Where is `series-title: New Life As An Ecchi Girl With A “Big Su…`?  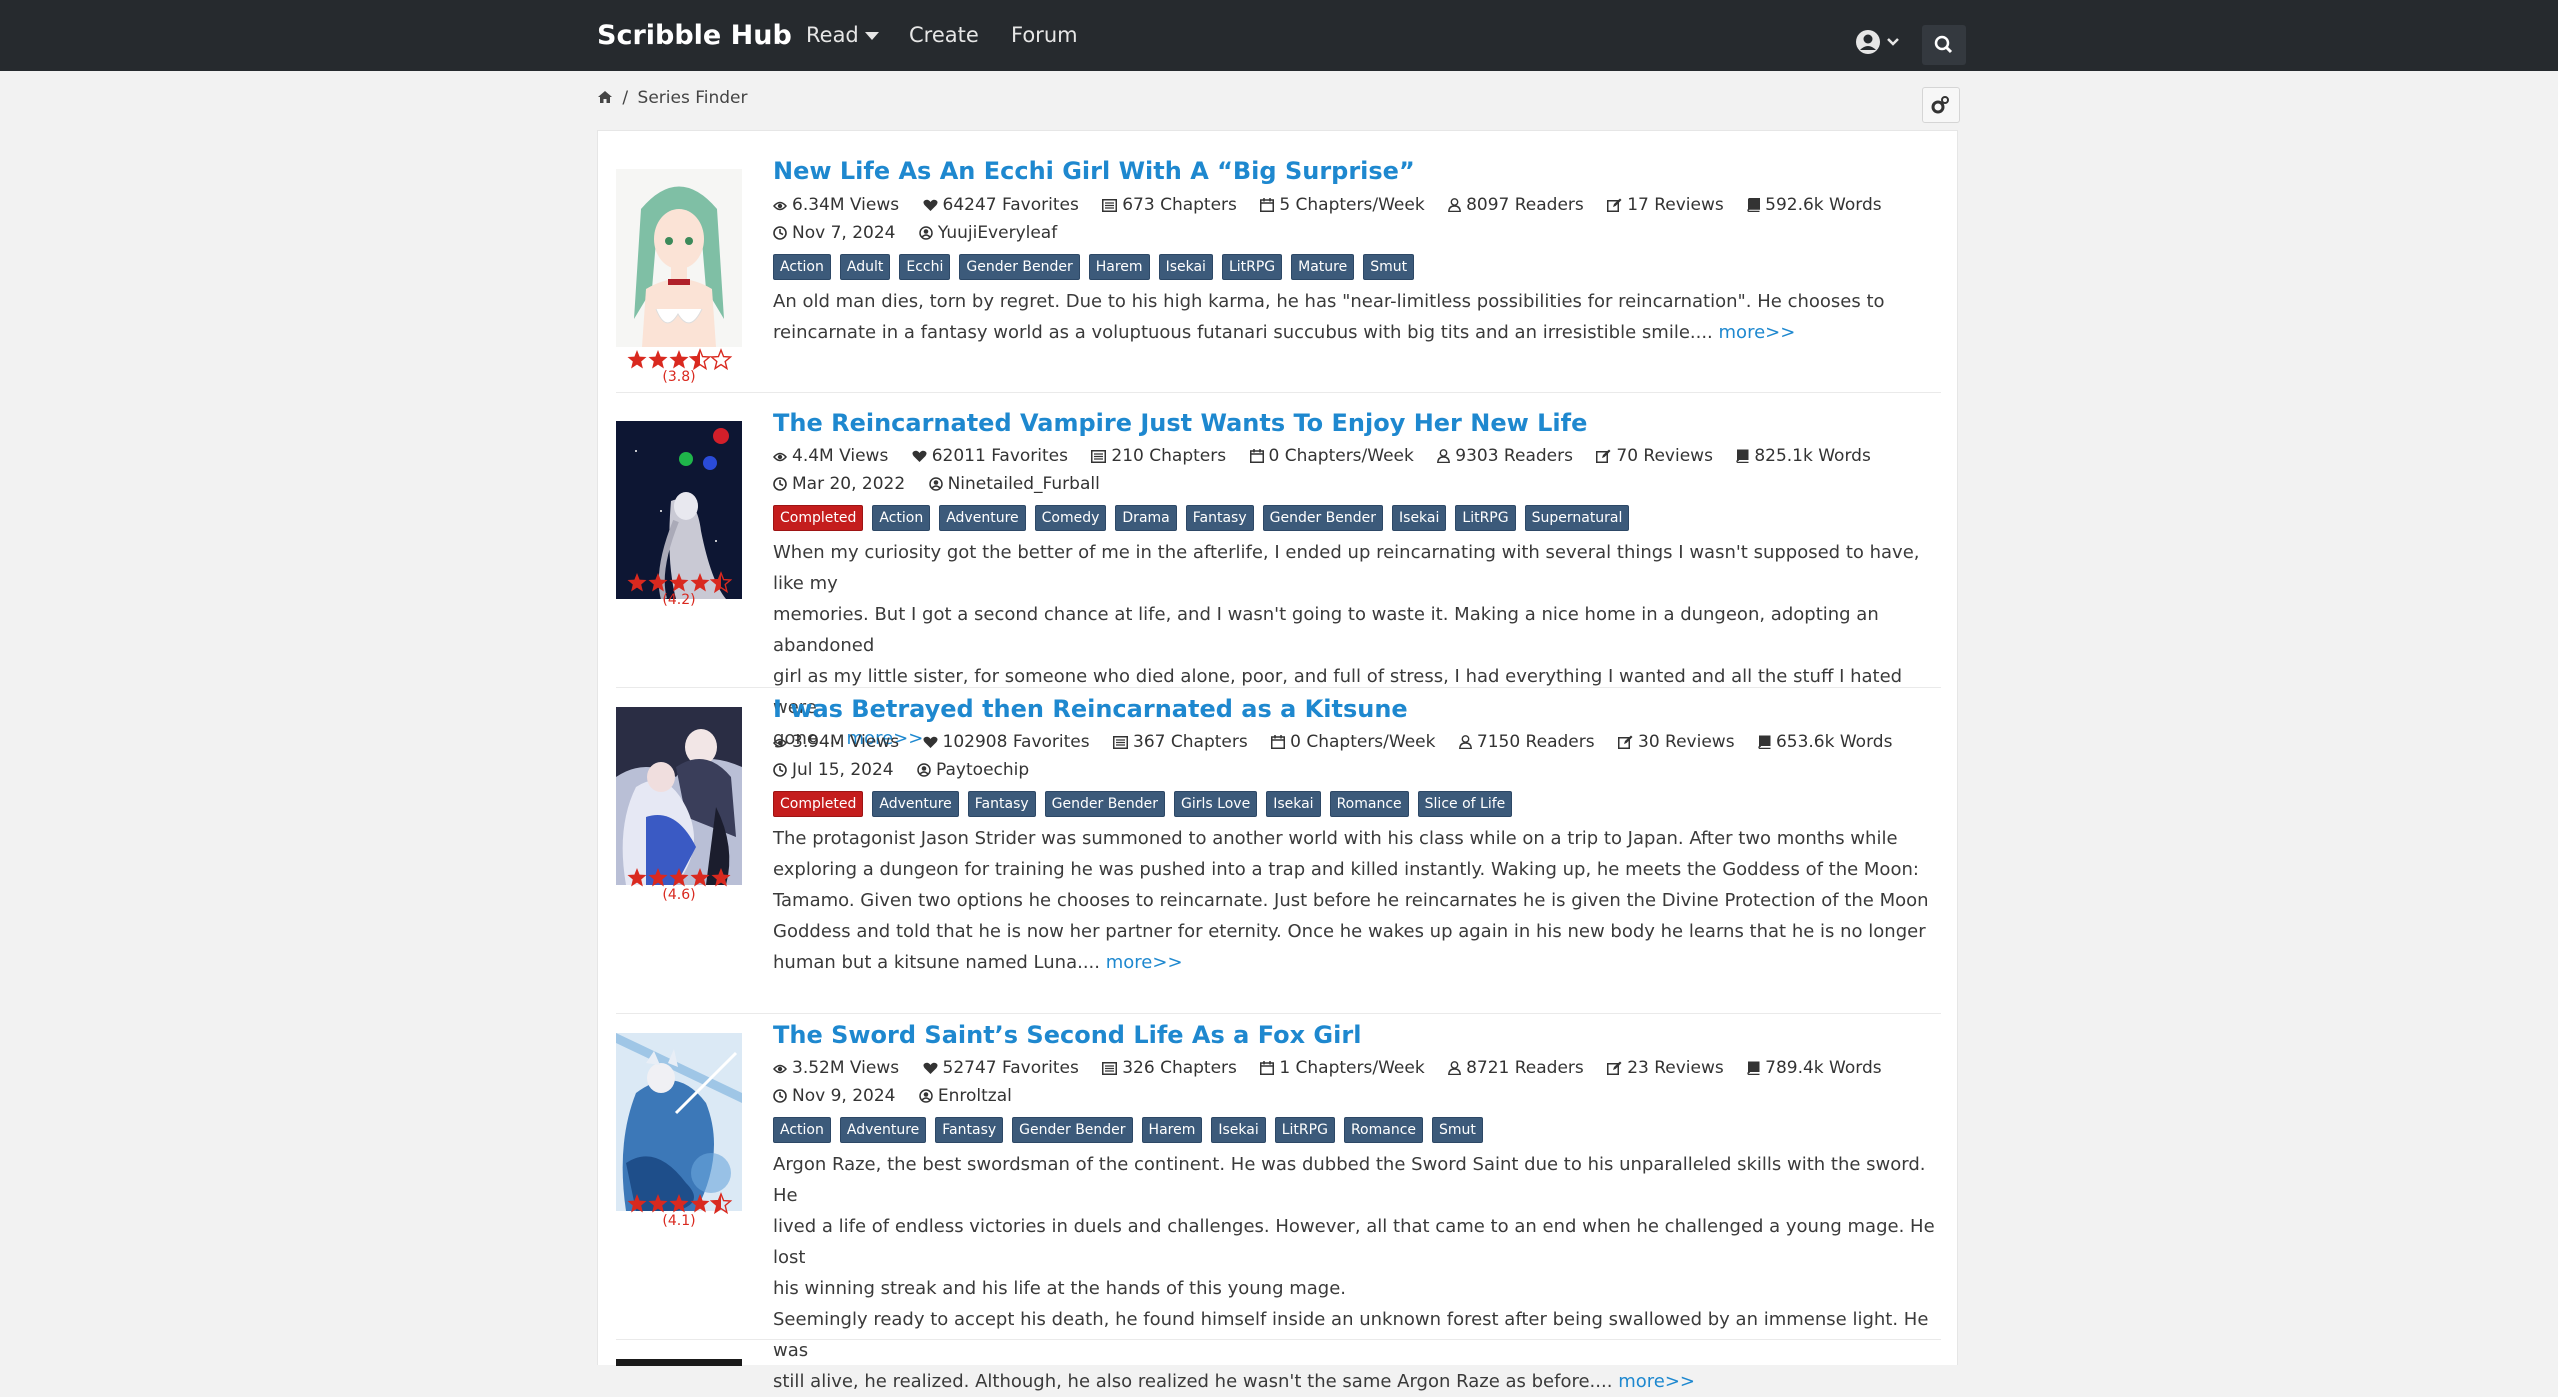
series-title: New Life As An Ecchi Girl With A “Big Su… is located at coordinates (1094, 171).